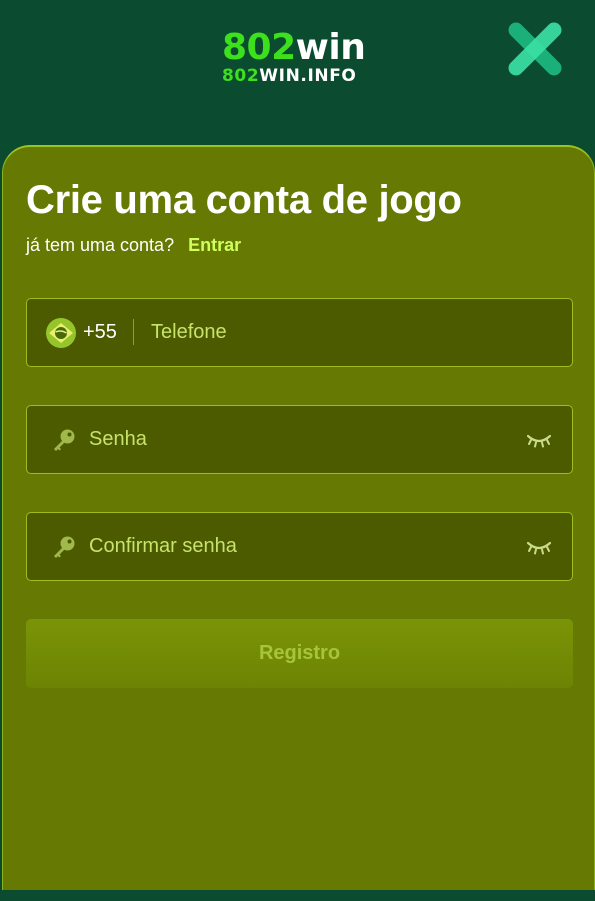 The height and width of the screenshot is (901, 595). Describe the element at coordinates (351, 332) in the screenshot. I see `phone-input` at that location.